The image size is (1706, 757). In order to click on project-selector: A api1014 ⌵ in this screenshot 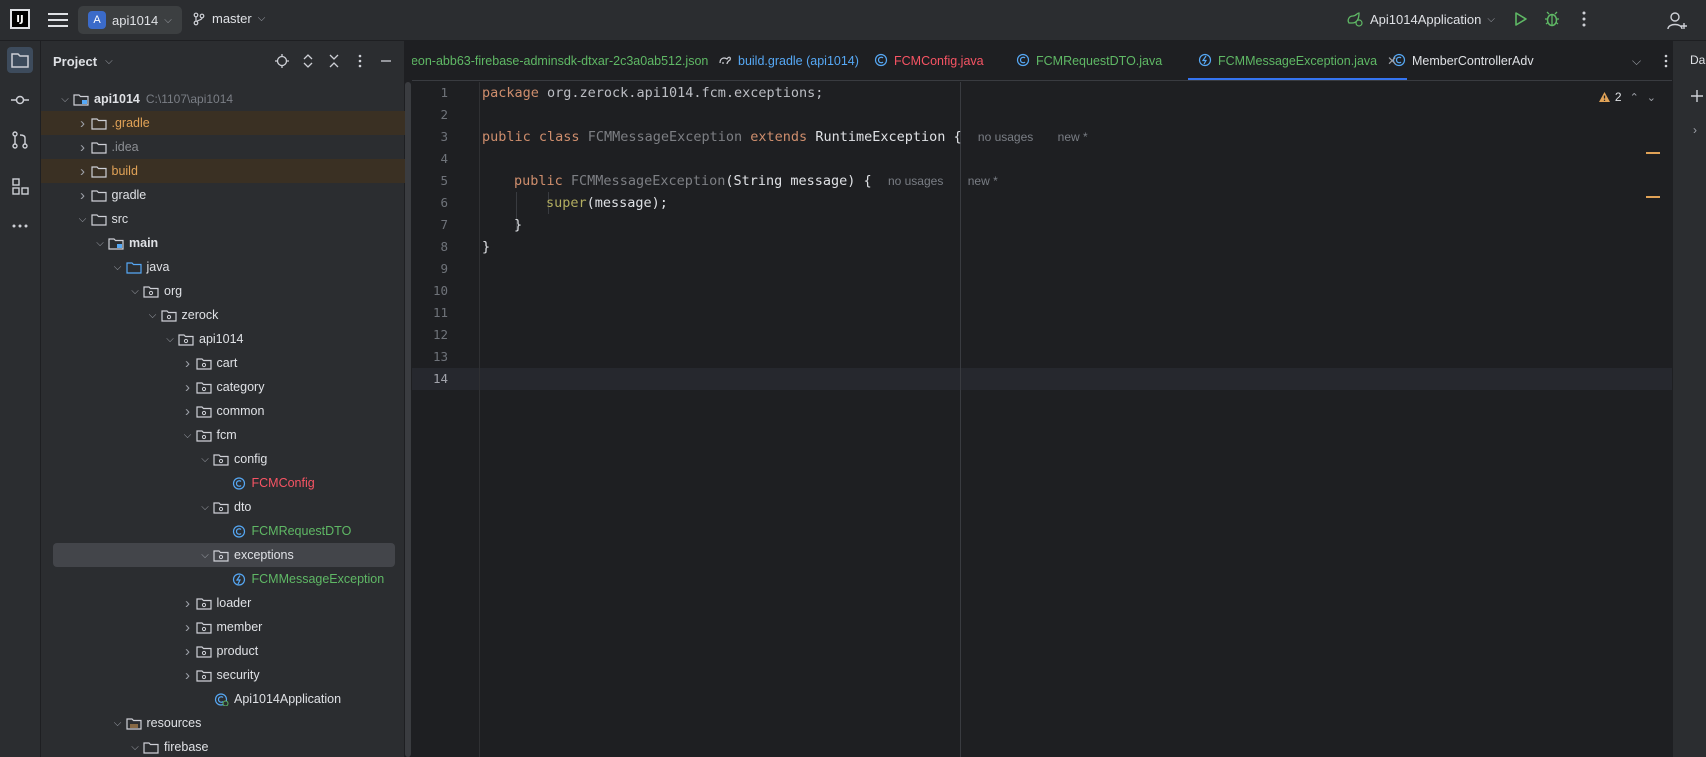, I will do `click(130, 20)`.